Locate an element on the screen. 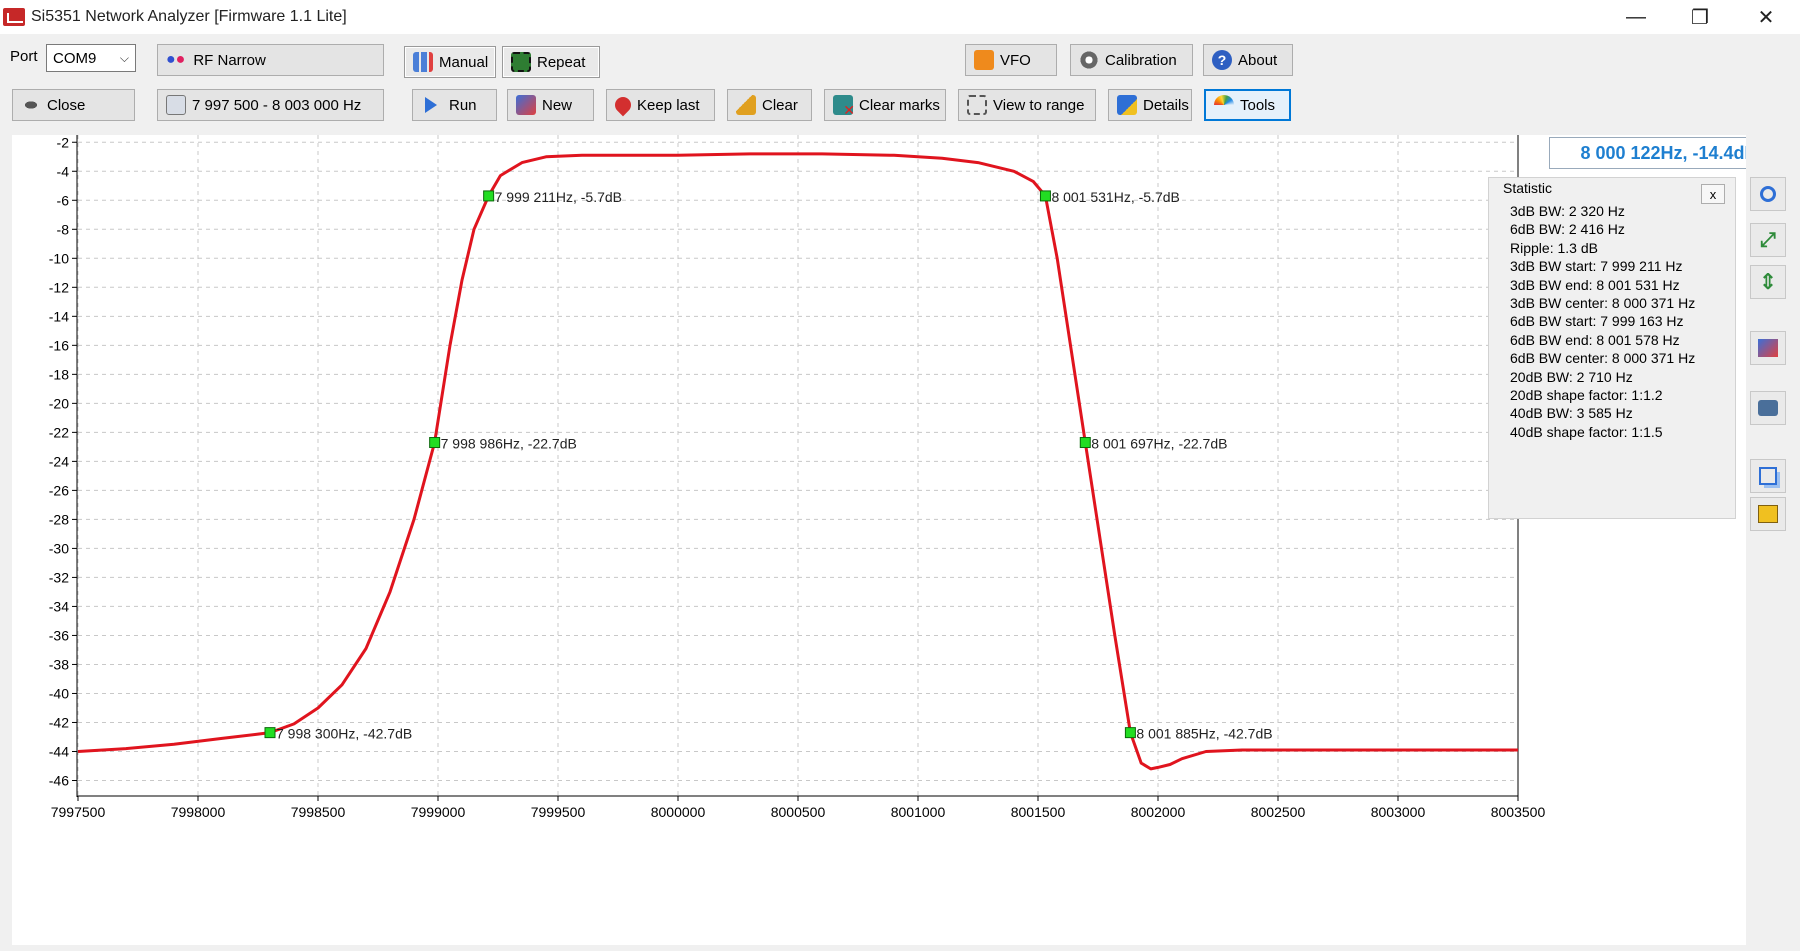 Image resolution: width=1800 pixels, height=951 pixels. calibration-button: Calibration is located at coordinates (1131, 60).